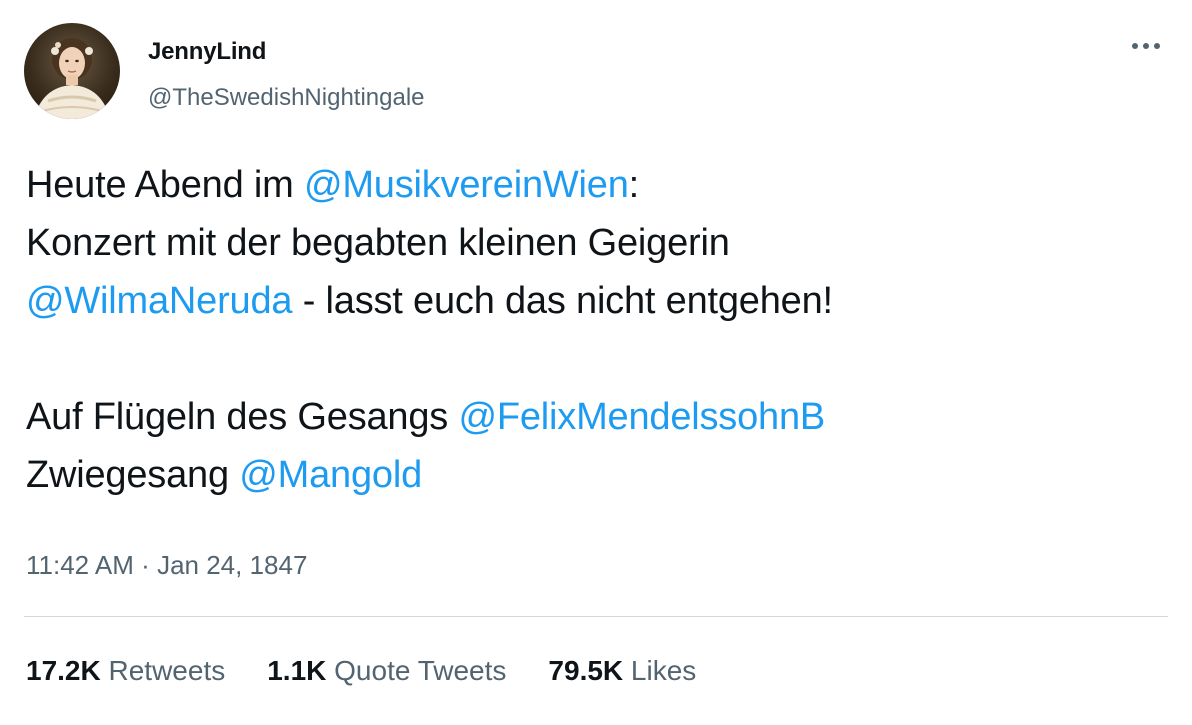  What do you see at coordinates (562, 301) in the screenshot?
I see `text-segment: - lasst euch das nicht entgehen!` at bounding box center [562, 301].